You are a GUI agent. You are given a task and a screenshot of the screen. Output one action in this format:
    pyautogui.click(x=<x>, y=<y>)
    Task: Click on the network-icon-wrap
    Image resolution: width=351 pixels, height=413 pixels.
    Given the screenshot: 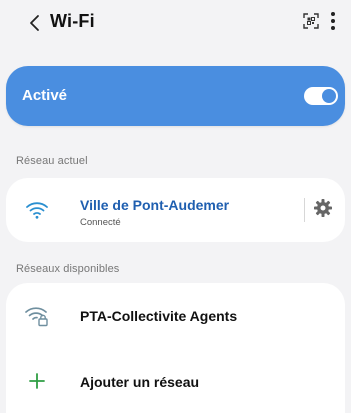 What is the action you would take?
    pyautogui.click(x=37, y=316)
    